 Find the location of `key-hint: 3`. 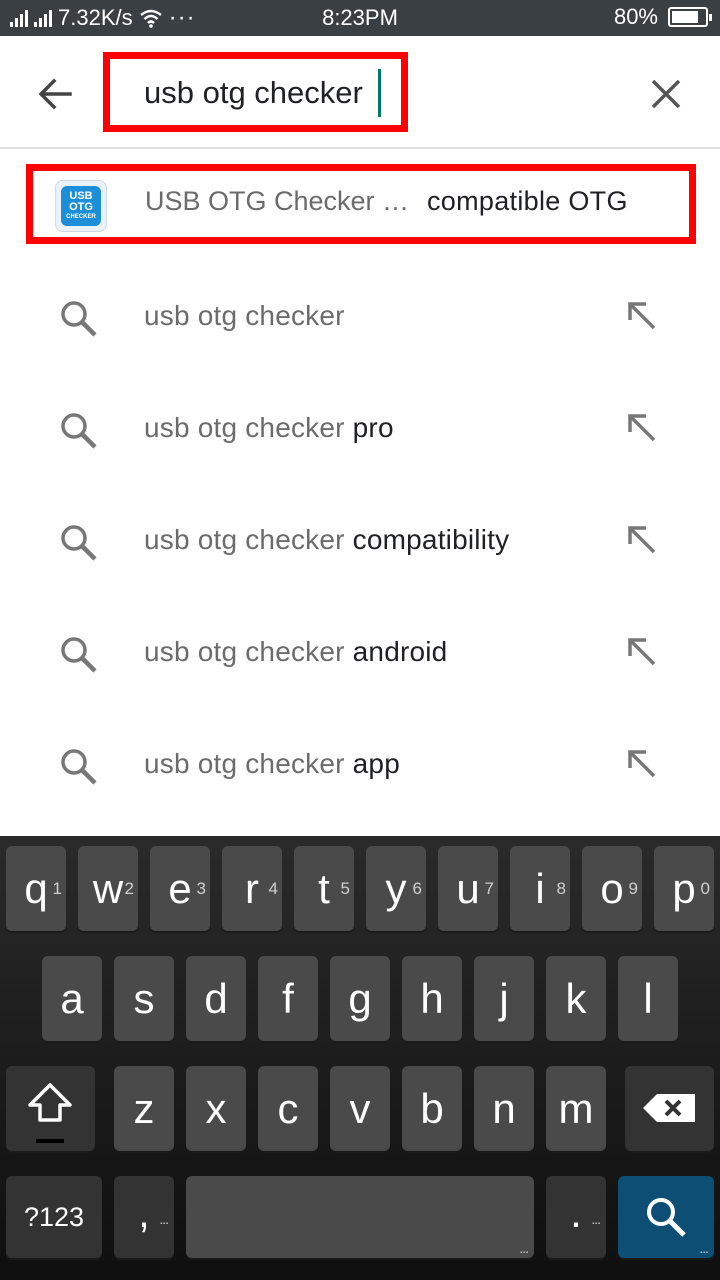

key-hint: 3 is located at coordinates (201, 888).